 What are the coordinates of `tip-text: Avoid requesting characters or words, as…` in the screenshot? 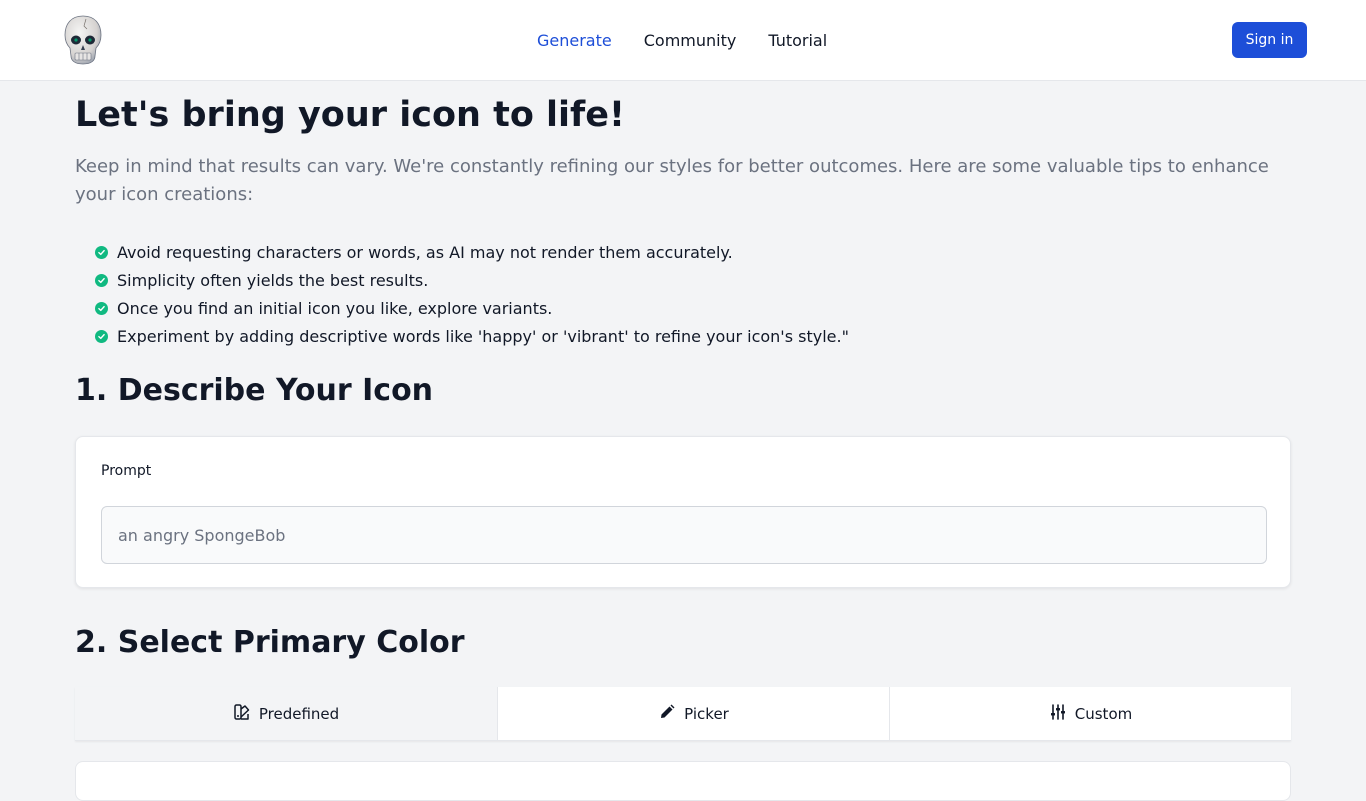 It's located at (425, 252).